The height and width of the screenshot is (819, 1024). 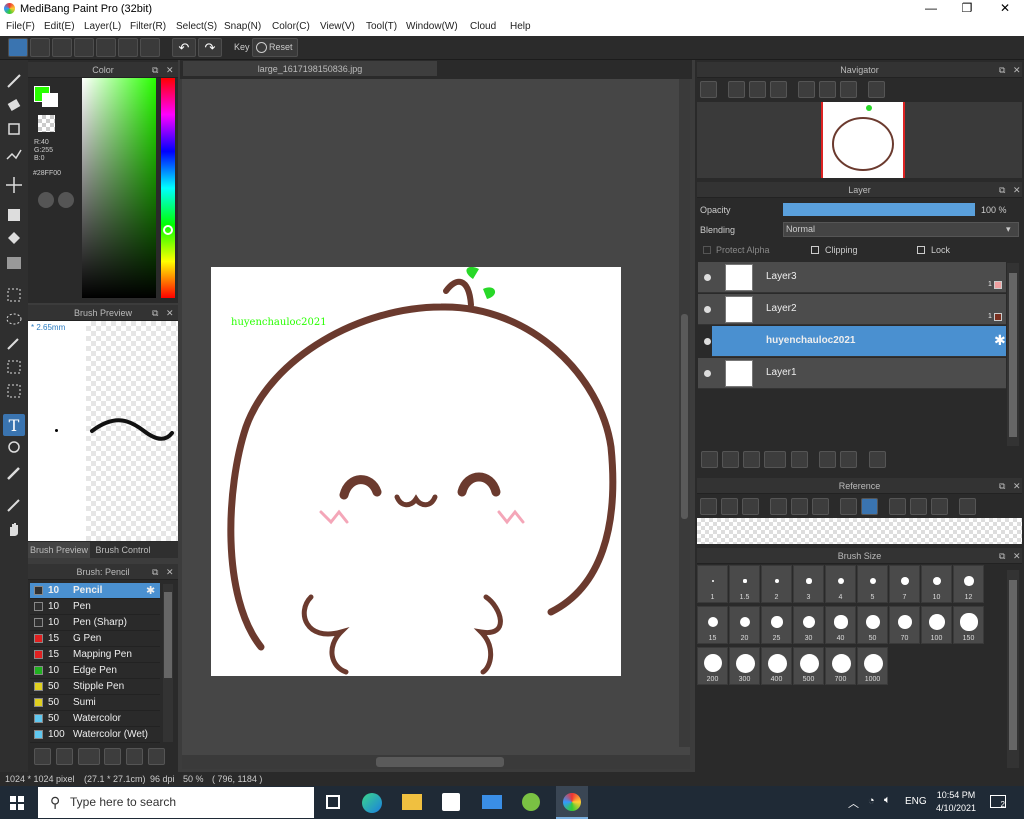 I want to click on app-icon, so click(x=531, y=802).